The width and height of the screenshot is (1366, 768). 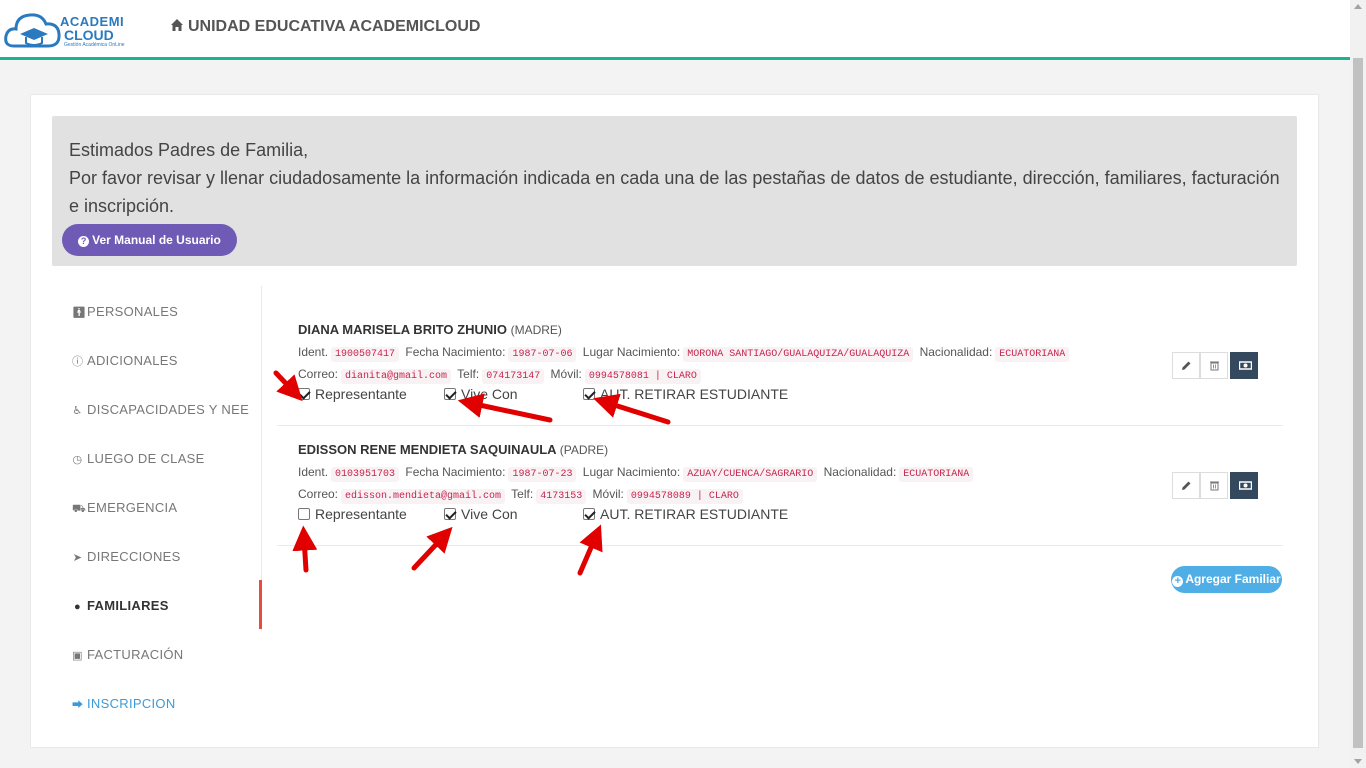 I want to click on annotation-arrows, so click(x=472, y=473).